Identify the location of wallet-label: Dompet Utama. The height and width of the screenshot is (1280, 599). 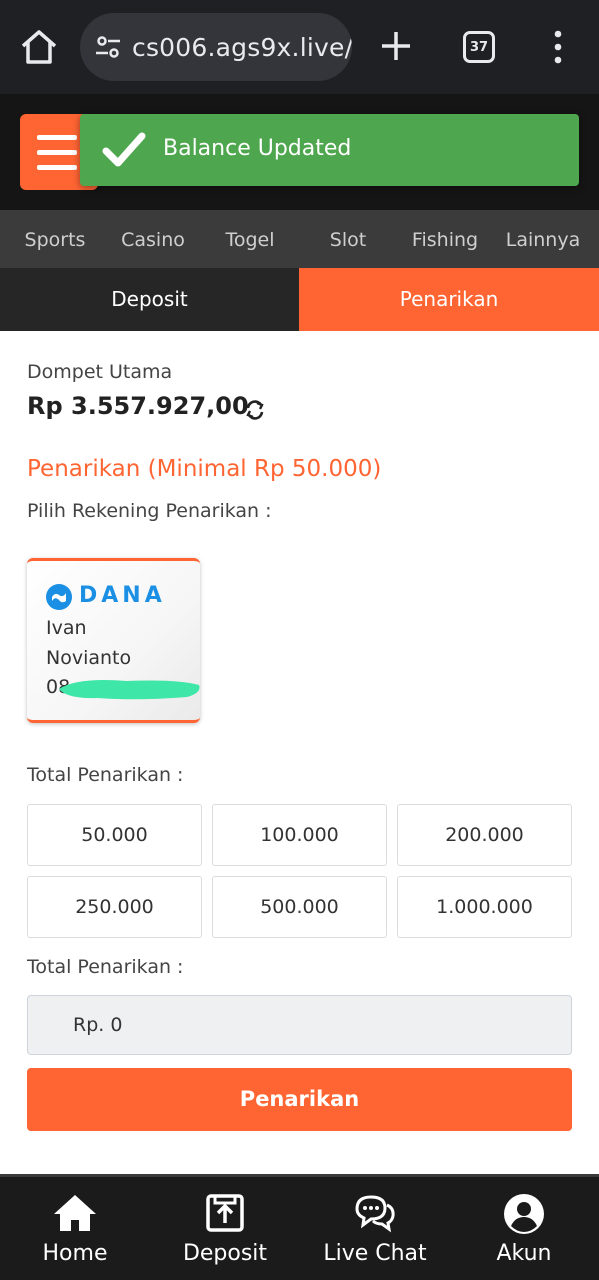
(100, 372).